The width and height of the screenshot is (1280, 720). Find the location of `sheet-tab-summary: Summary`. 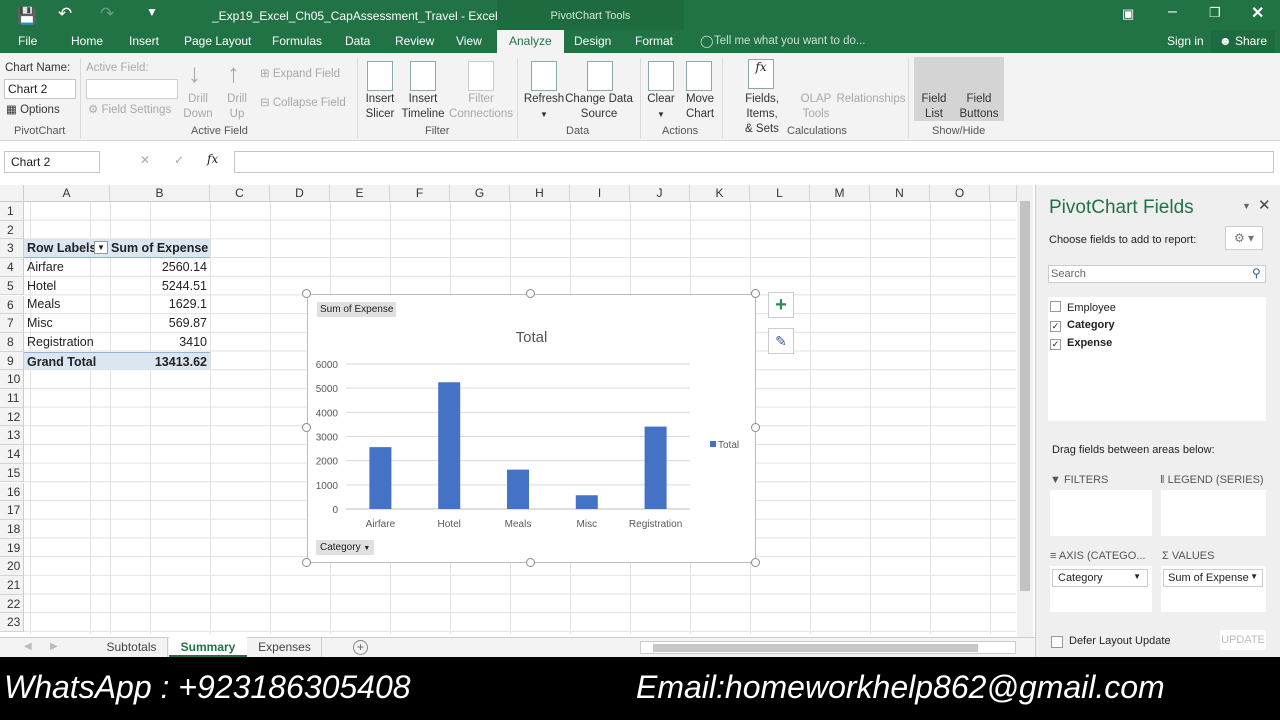

sheet-tab-summary: Summary is located at coordinates (208, 647).